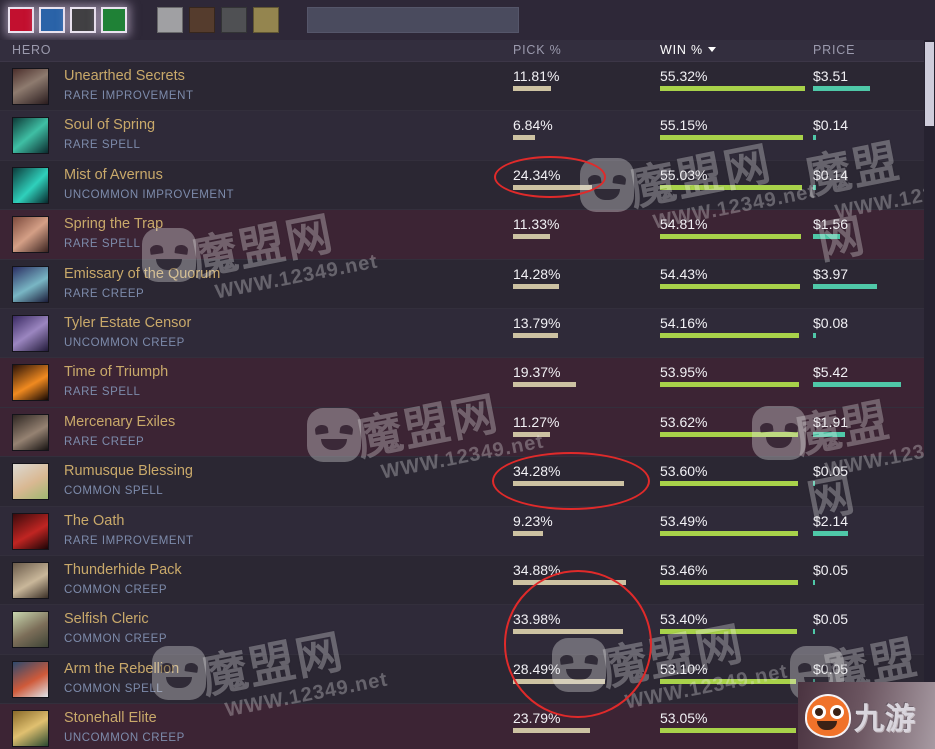 The height and width of the screenshot is (749, 935). I want to click on price-value: $1.91, so click(831, 421).